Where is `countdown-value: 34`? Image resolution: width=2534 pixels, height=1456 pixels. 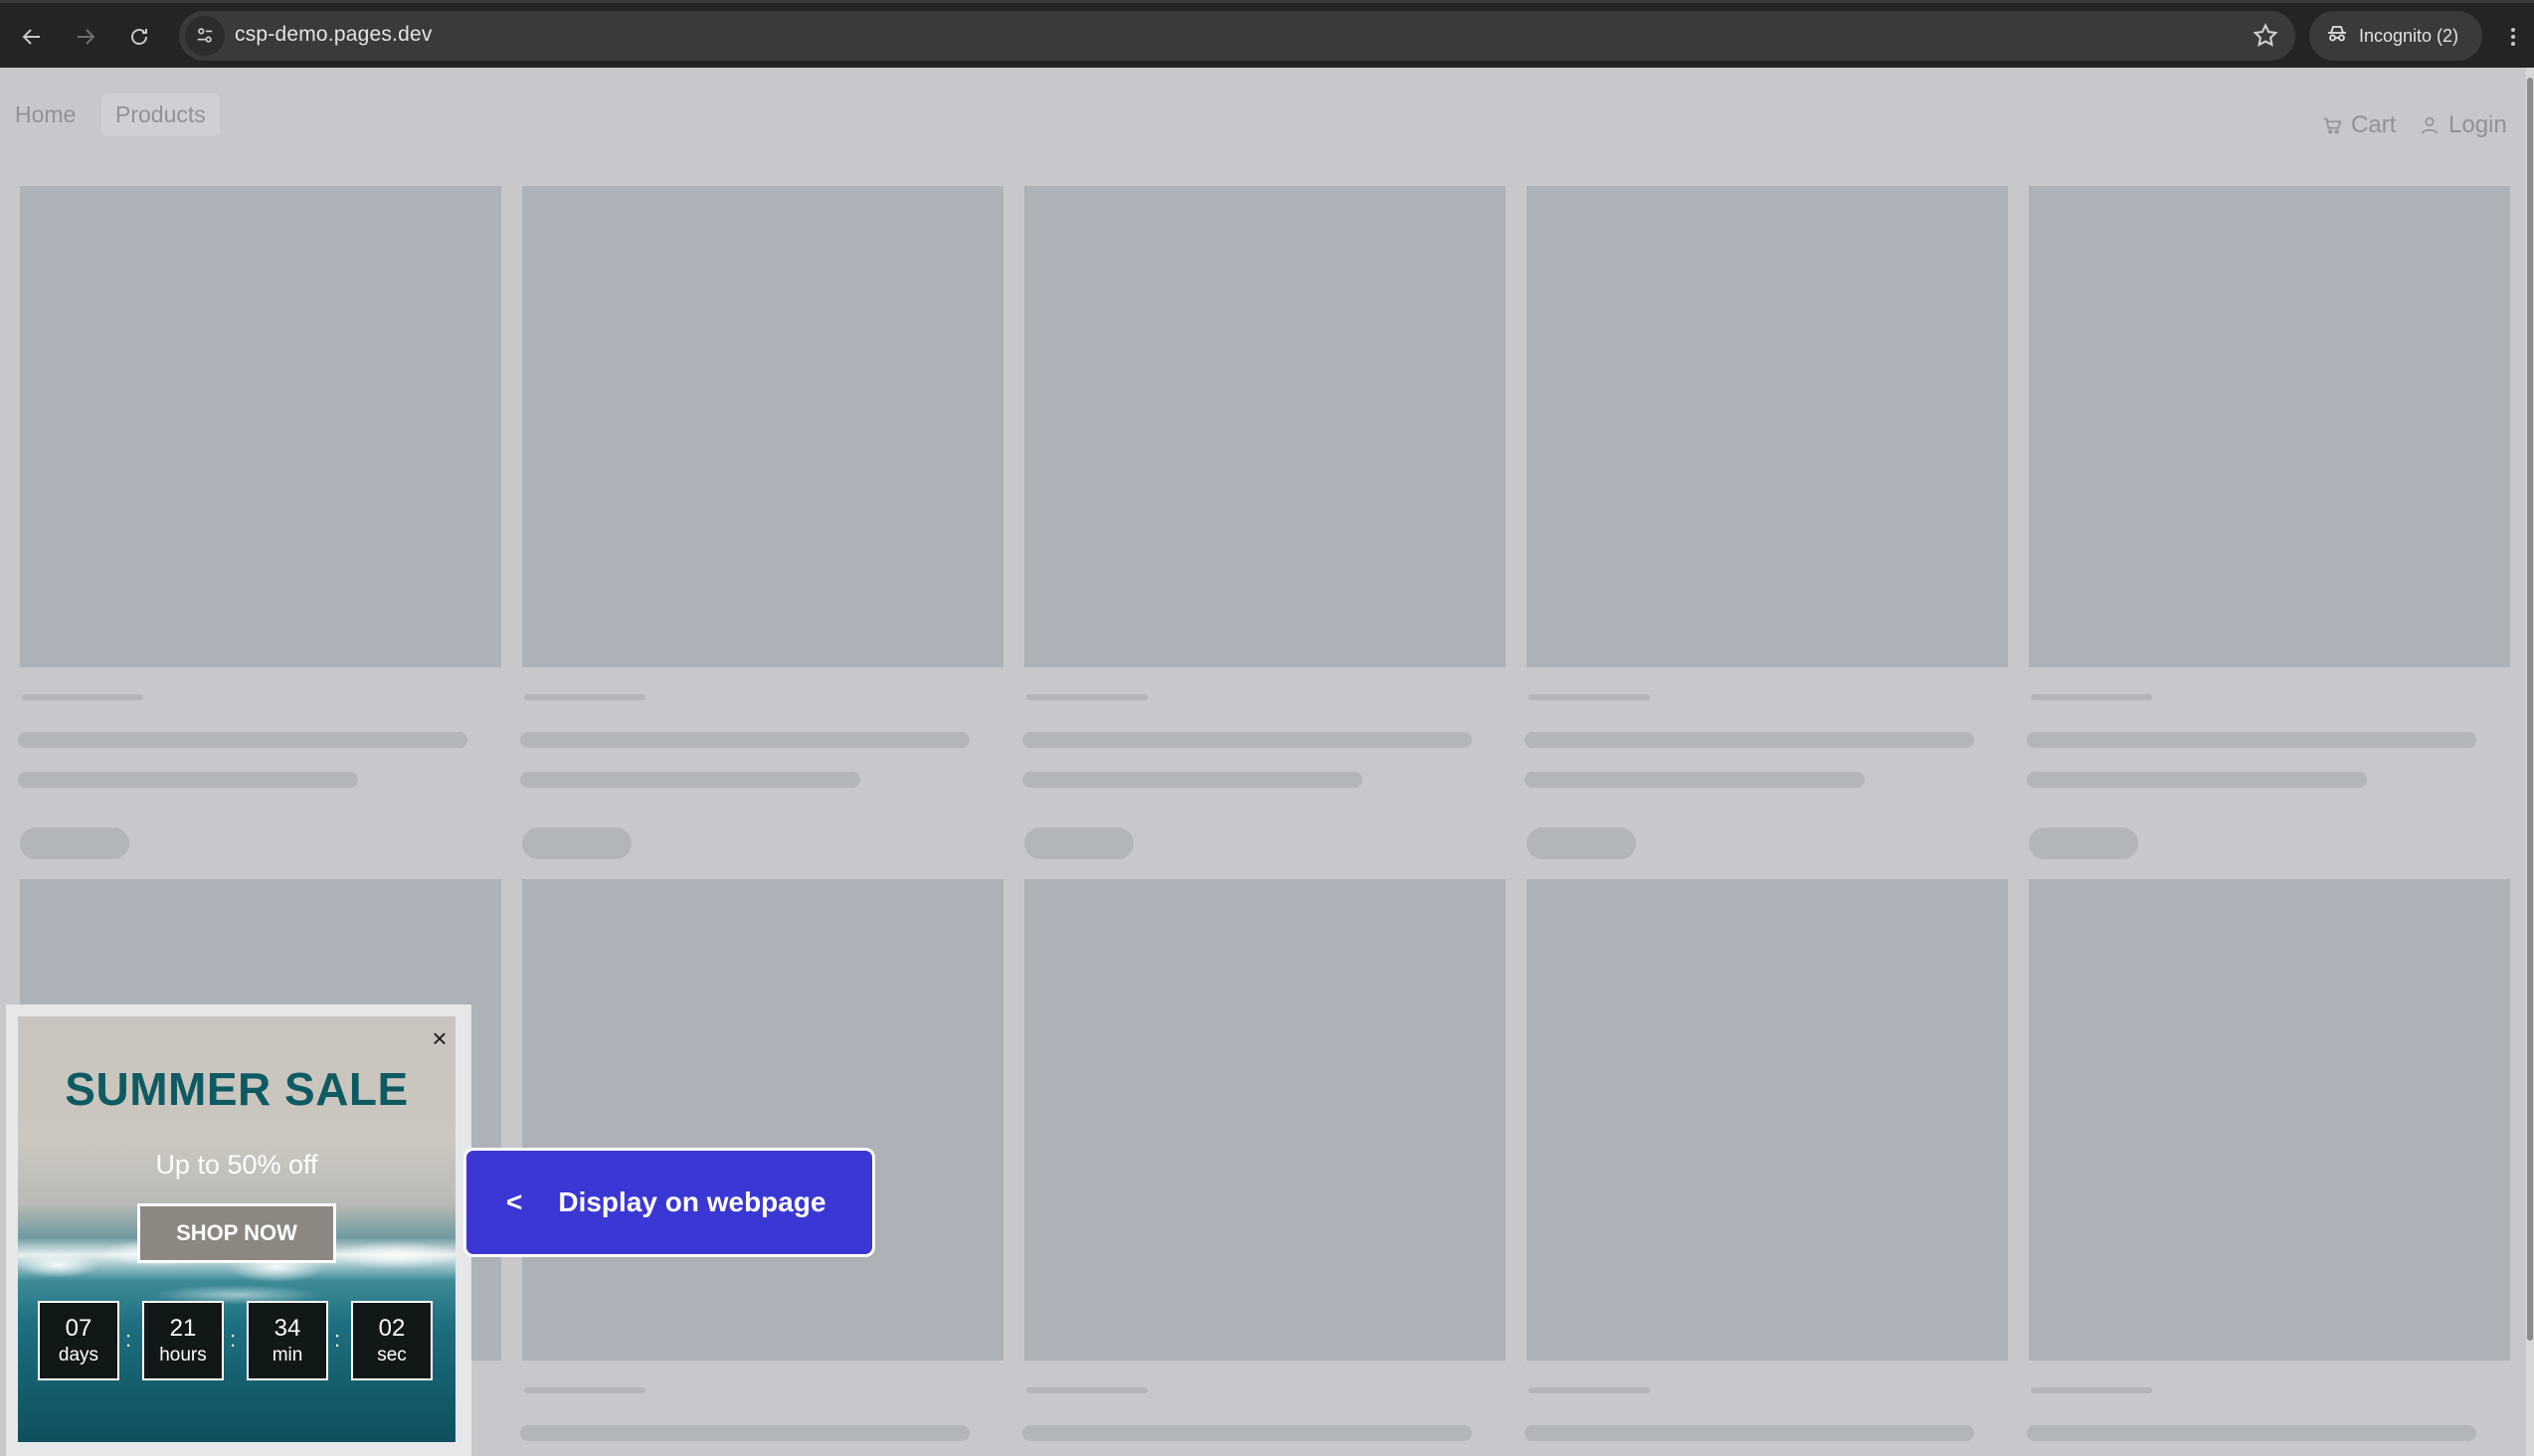
countdown-value: 34 is located at coordinates (287, 1328).